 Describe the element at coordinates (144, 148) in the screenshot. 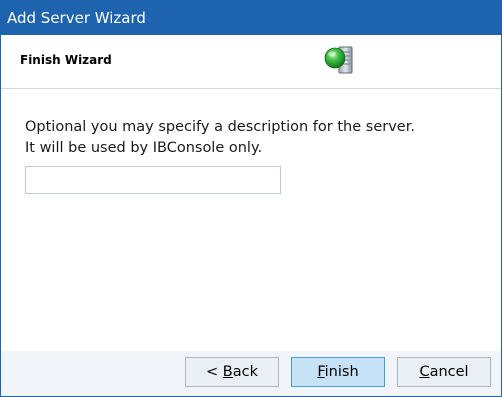

I see `description-note: It will be used by IBConsole only.` at that location.